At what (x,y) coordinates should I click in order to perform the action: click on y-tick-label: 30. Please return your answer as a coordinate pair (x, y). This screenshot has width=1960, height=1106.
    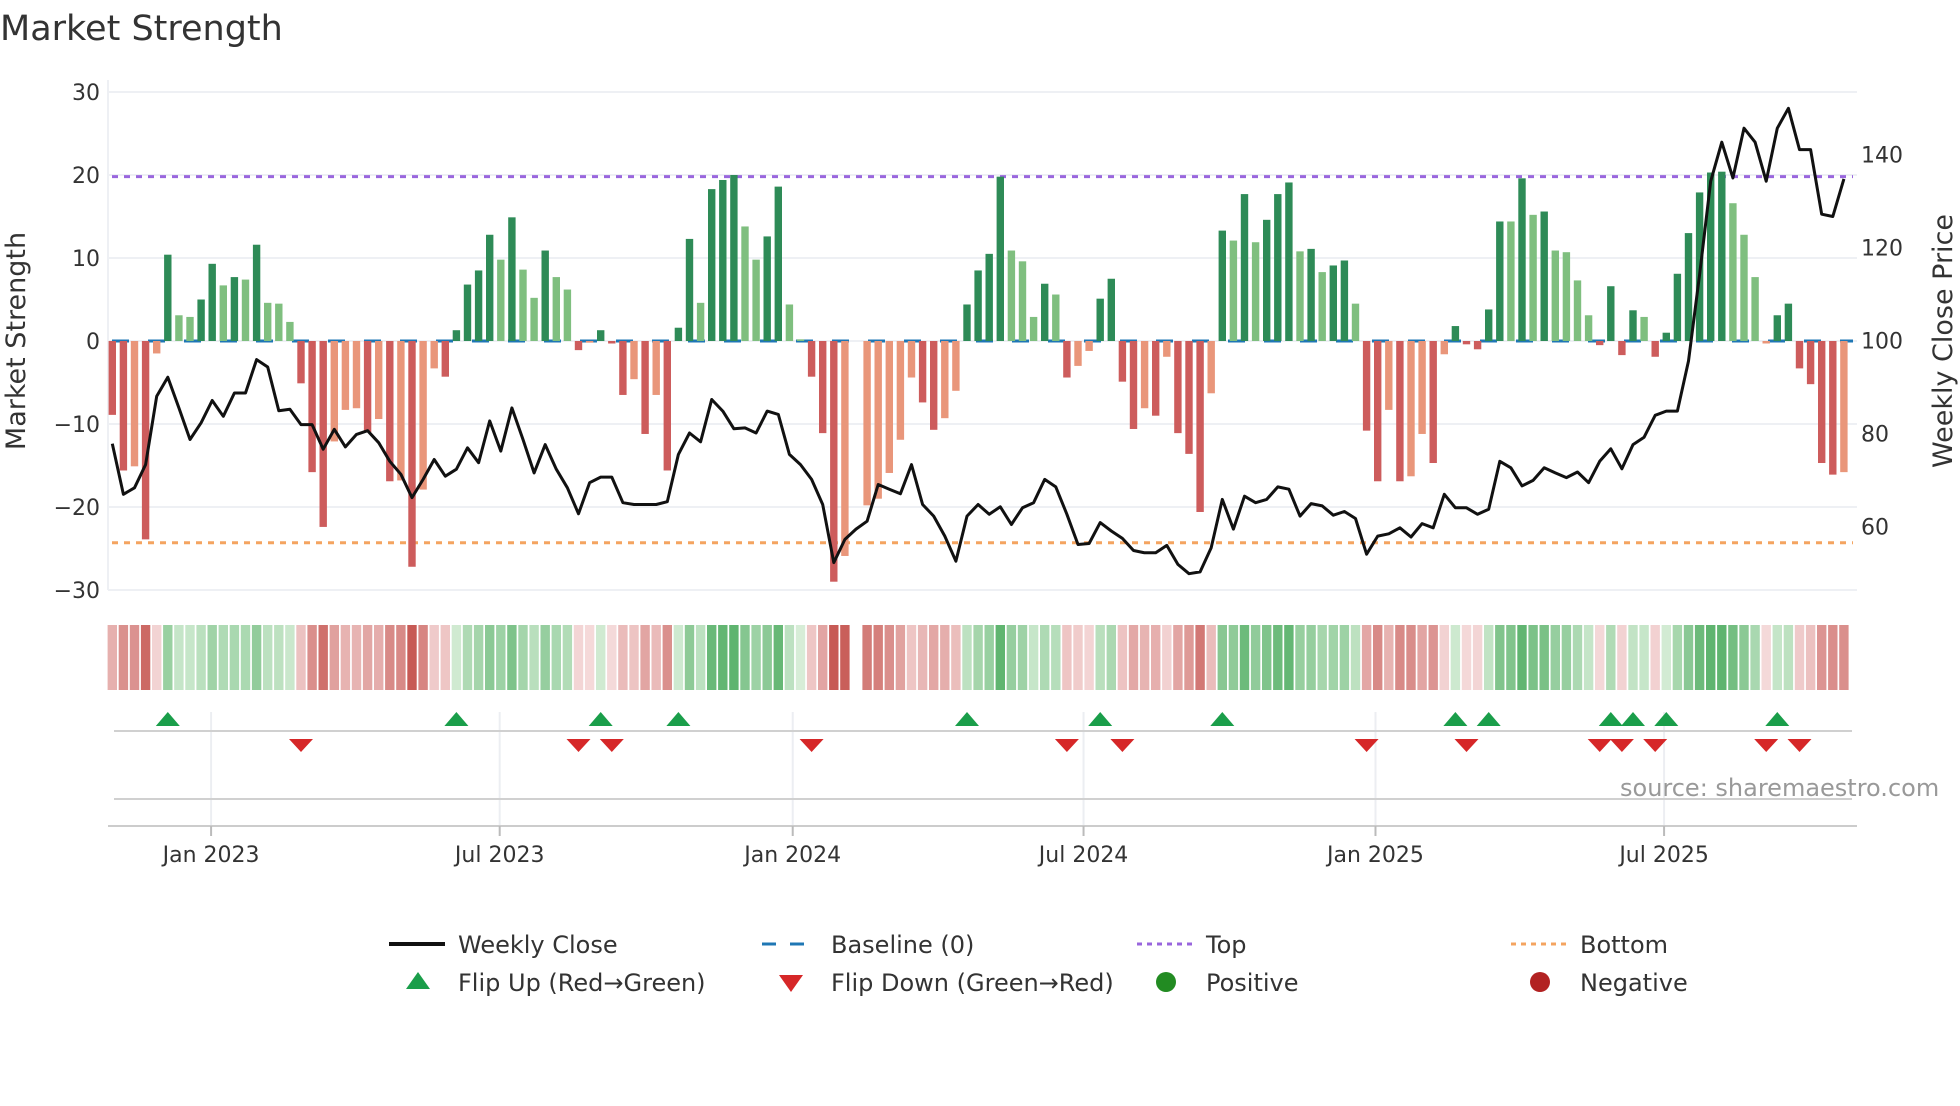
    Looking at the image, I should click on (86, 93).